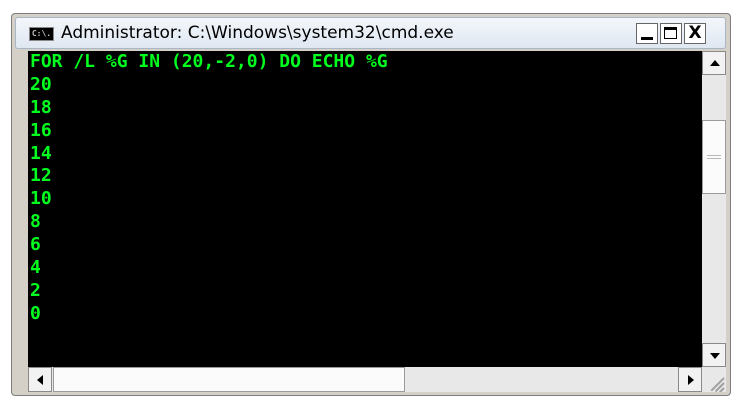 The image size is (742, 402). I want to click on console-command-line: FOR /L %G IN (20,-2,0) DO ECHO %G, so click(209, 61).